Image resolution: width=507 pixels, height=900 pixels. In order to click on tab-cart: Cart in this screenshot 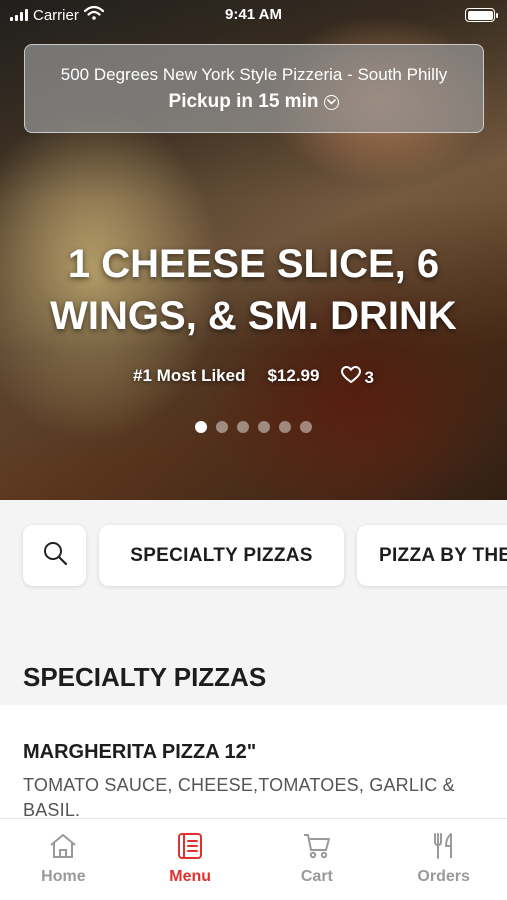, I will do `click(317, 859)`.